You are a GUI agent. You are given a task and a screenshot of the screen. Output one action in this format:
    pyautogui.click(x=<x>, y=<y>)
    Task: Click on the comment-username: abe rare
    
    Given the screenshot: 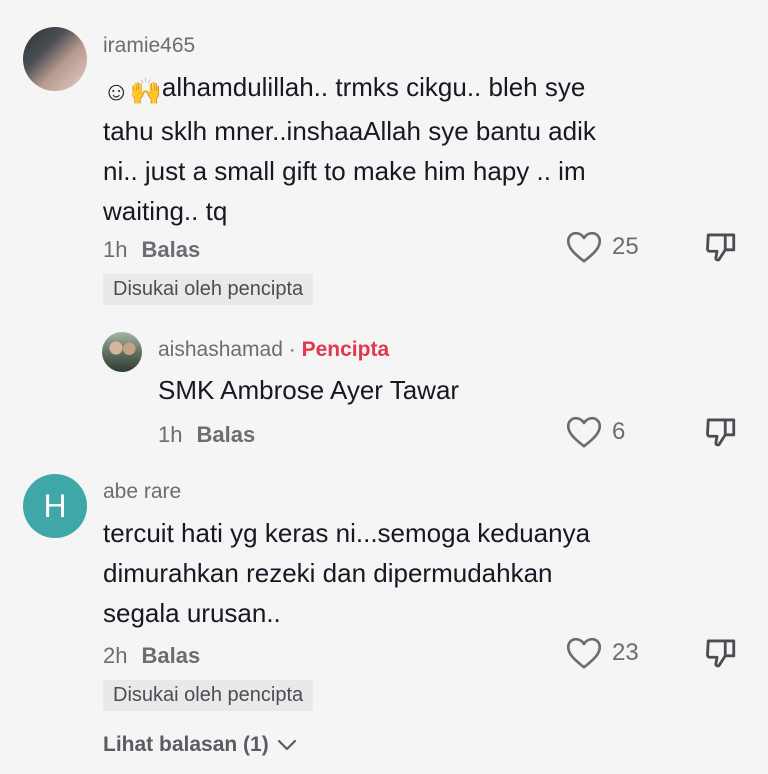 What is the action you would take?
    pyautogui.click(x=142, y=492)
    